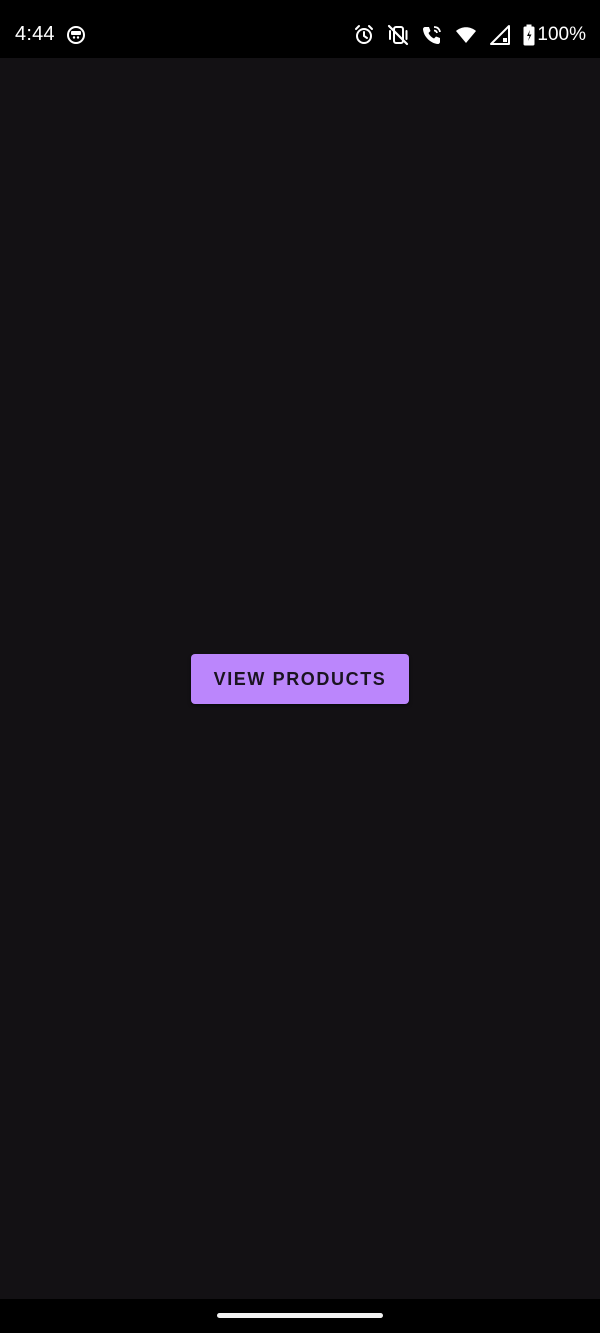 This screenshot has height=1333, width=600. I want to click on view-products-button: VIEW PRODUCTS, so click(300, 679).